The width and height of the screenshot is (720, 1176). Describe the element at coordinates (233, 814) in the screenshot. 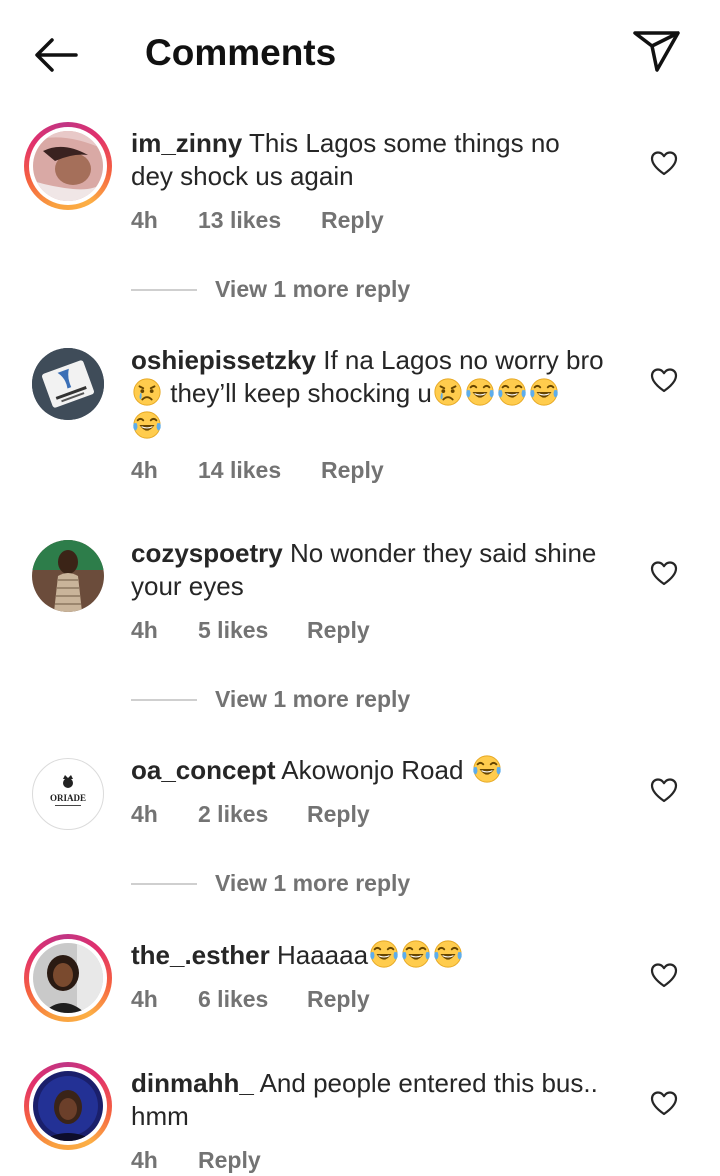

I see `comment-likes: 2 likes` at that location.